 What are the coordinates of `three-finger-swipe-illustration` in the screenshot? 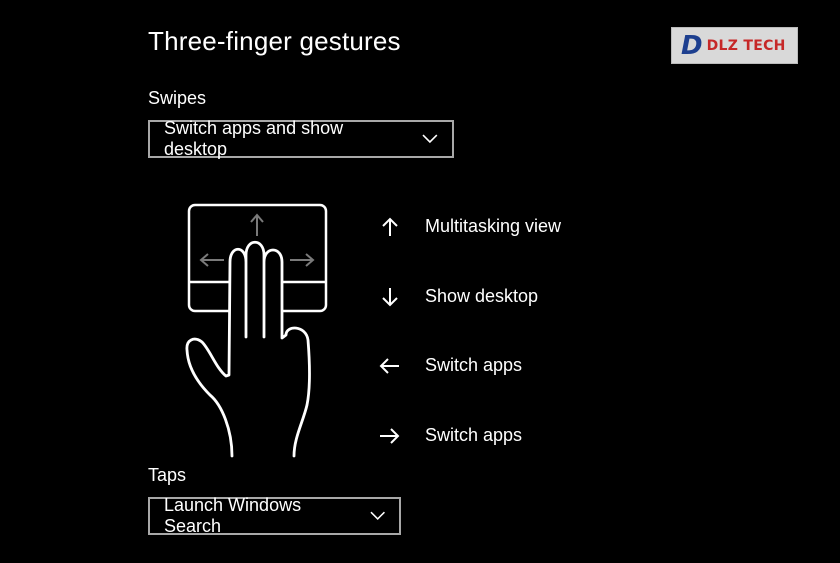 It's located at (256, 330).